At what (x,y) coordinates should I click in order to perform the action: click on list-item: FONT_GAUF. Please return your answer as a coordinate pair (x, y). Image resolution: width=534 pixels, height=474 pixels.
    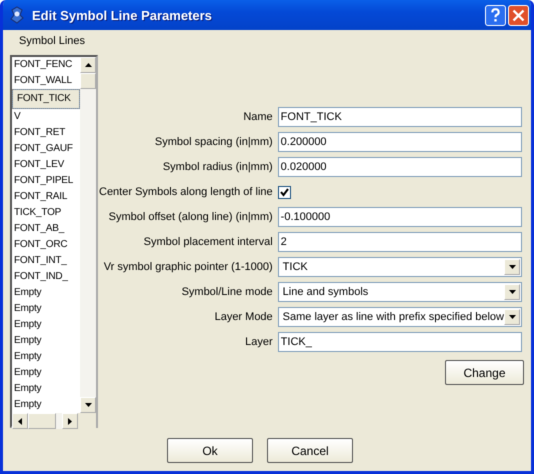
    Looking at the image, I should click on (46, 149).